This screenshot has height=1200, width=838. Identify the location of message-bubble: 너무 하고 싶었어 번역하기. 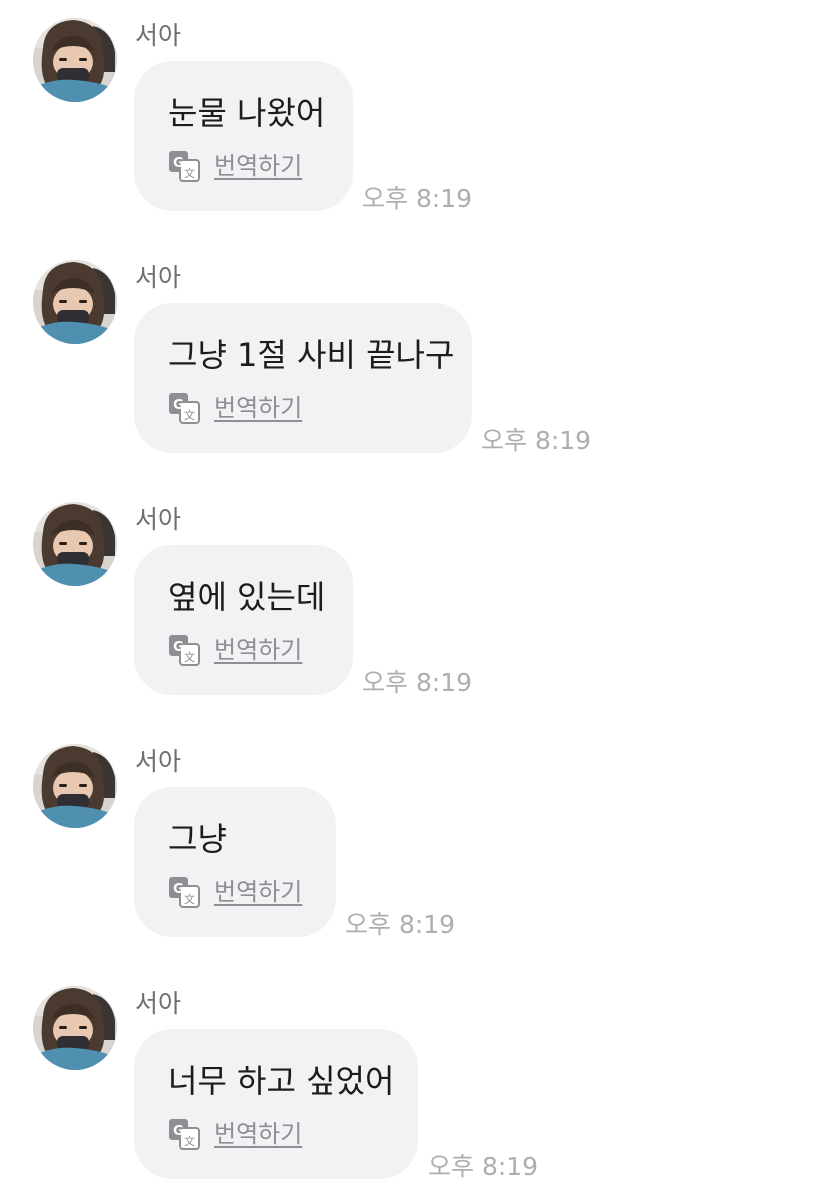
(276, 1104).